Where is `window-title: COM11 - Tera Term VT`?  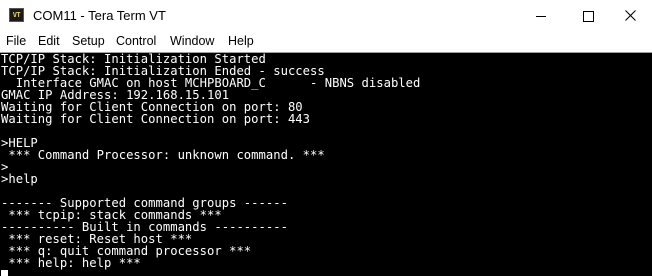 window-title: COM11 - Tera Term VT is located at coordinates (99, 15).